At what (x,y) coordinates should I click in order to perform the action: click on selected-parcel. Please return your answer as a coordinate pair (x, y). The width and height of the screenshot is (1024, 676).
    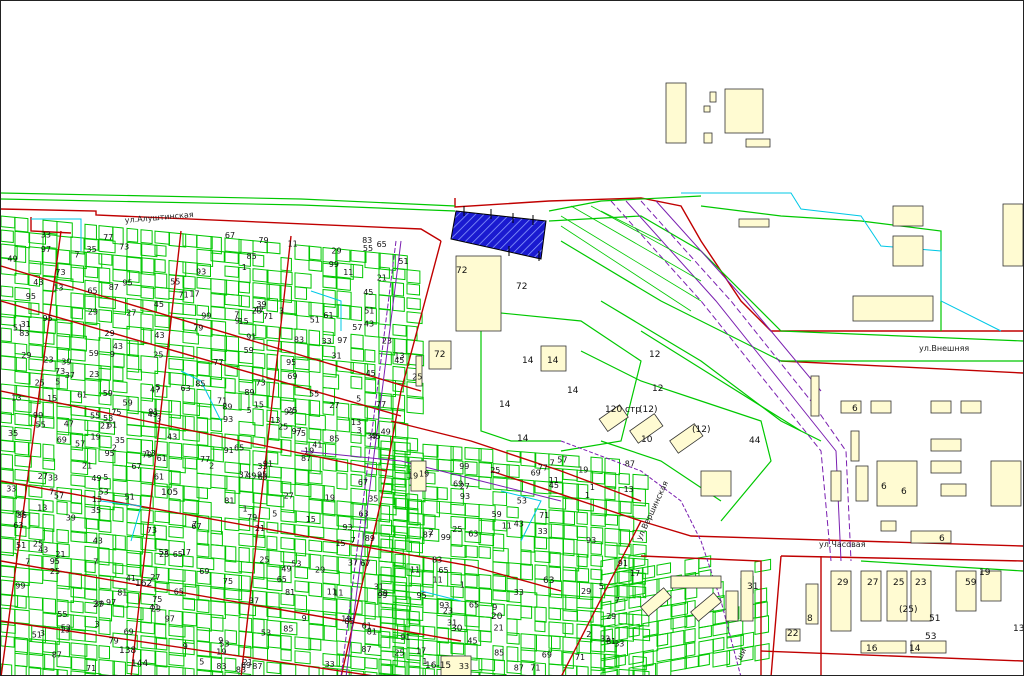
    Looking at the image, I should click on (498, 235).